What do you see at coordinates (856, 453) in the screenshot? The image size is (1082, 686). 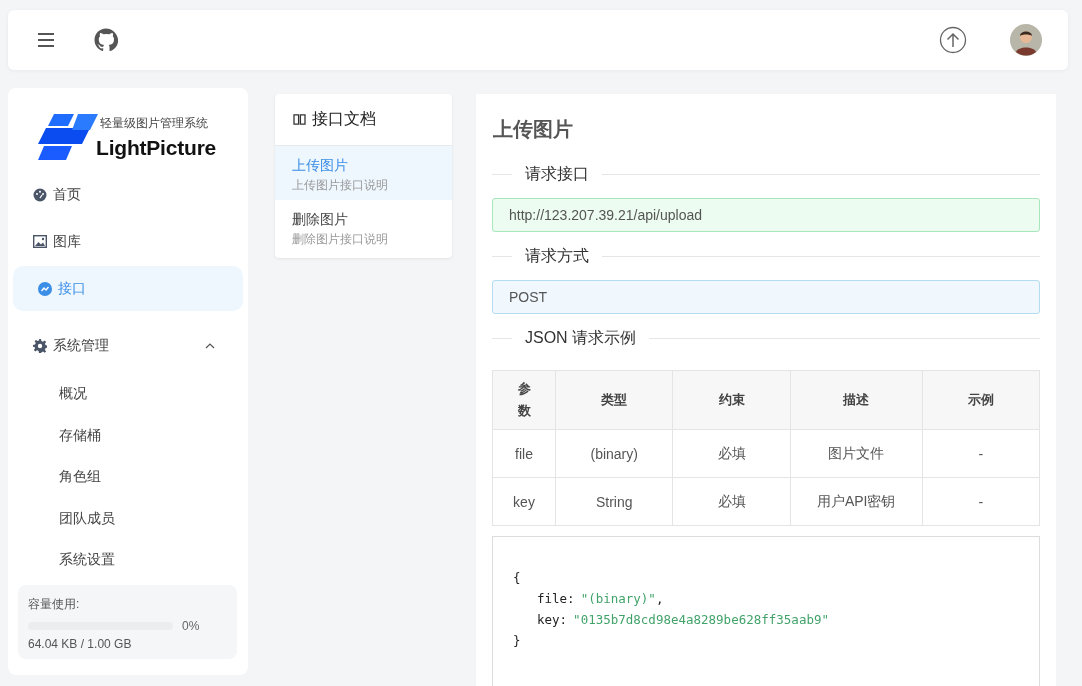 I see `table-cell: 图片文件` at bounding box center [856, 453].